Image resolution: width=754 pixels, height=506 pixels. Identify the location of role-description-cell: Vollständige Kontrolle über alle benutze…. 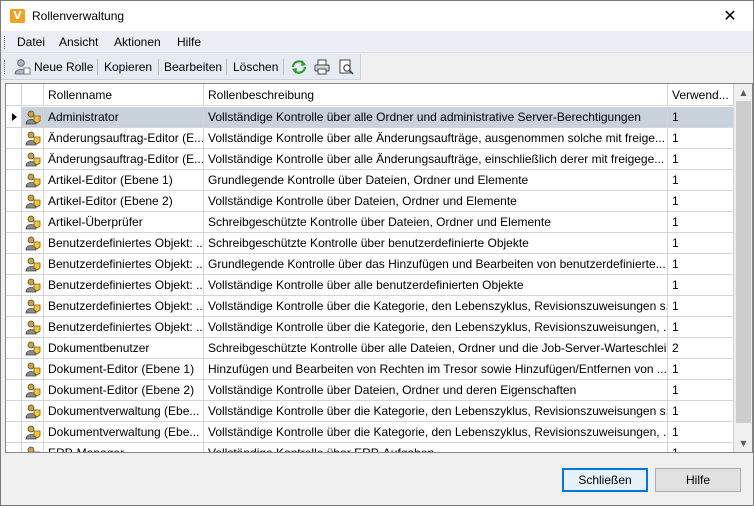
(436, 285).